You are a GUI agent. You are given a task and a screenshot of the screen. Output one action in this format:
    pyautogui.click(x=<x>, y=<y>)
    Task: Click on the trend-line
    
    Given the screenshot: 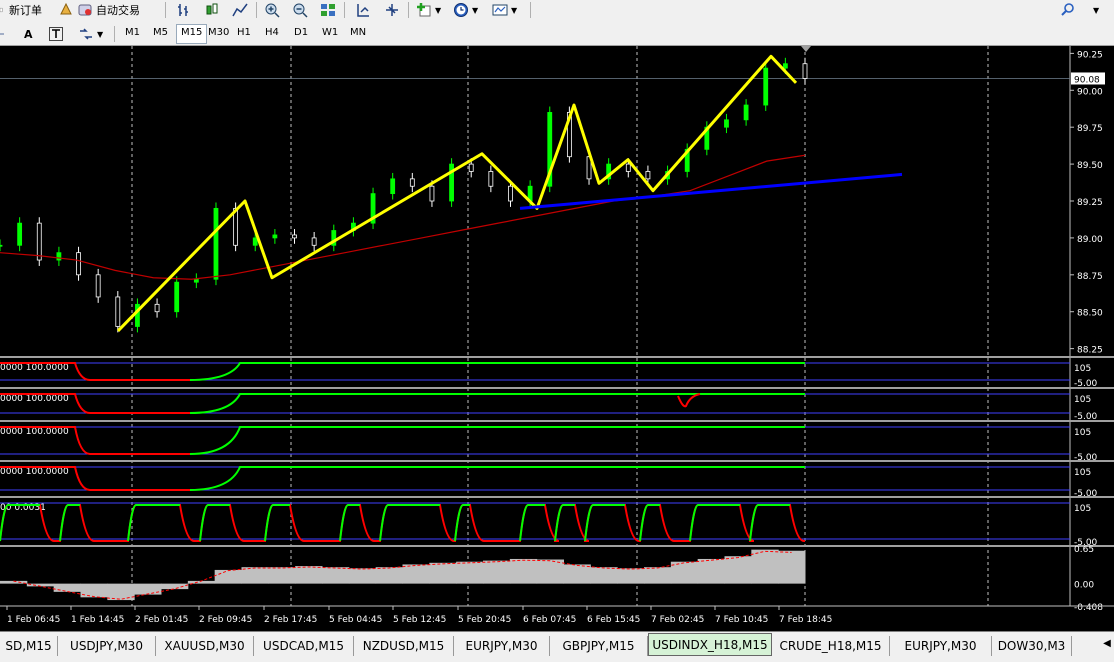 What is the action you would take?
    pyautogui.click(x=711, y=191)
    